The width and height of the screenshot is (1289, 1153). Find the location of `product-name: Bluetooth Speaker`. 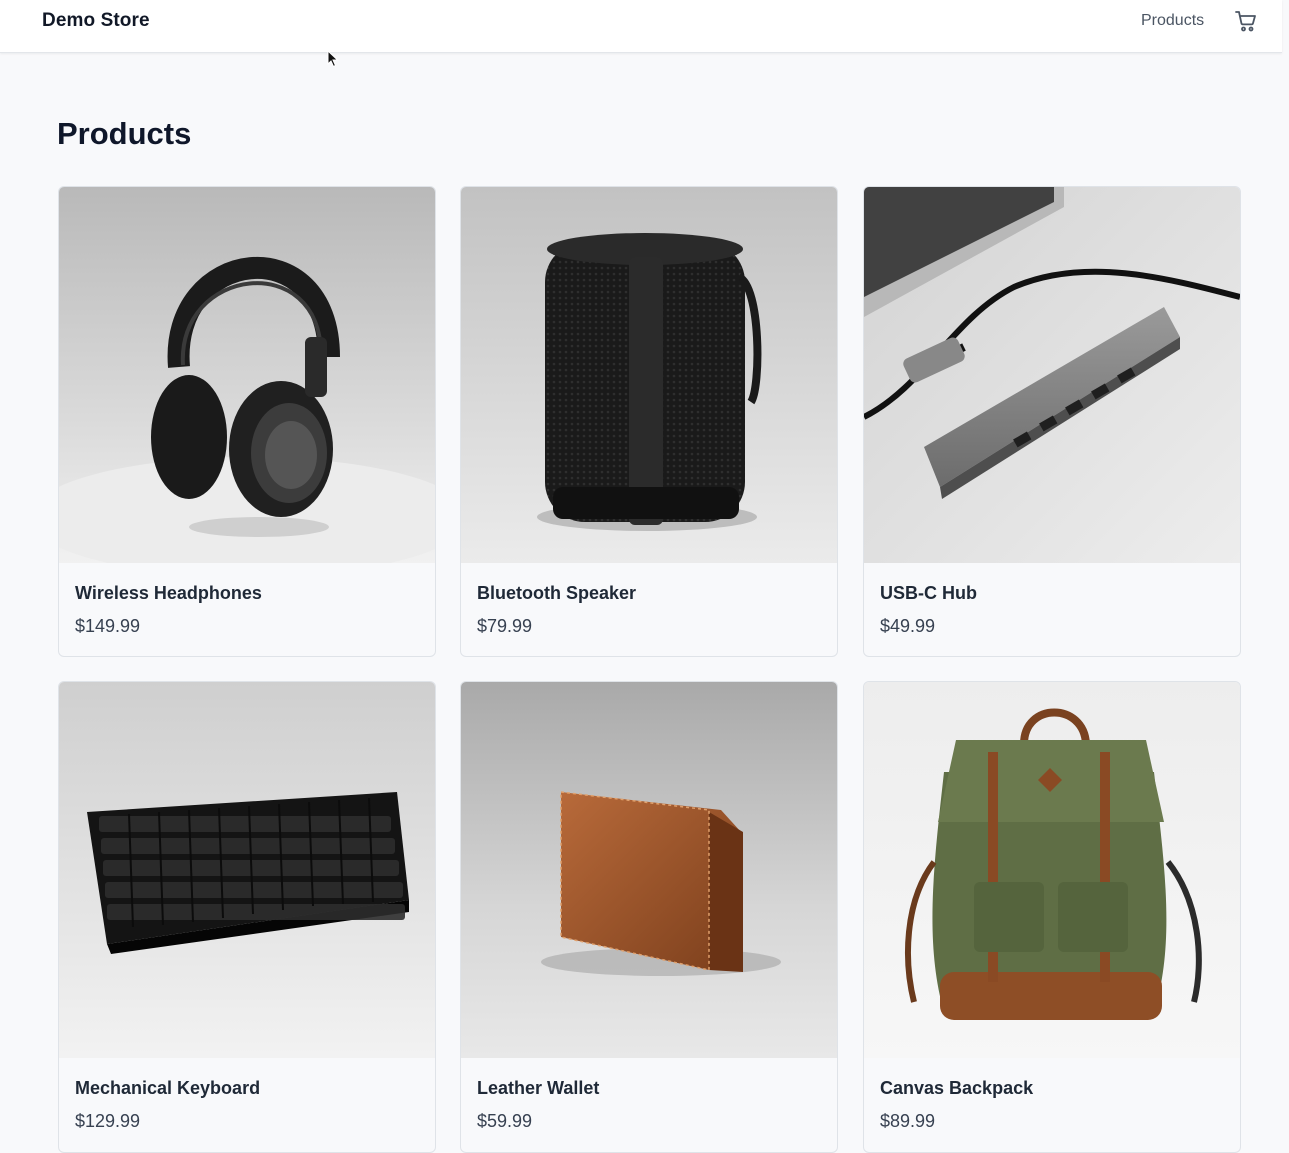

product-name: Bluetooth Speaker is located at coordinates (556, 593).